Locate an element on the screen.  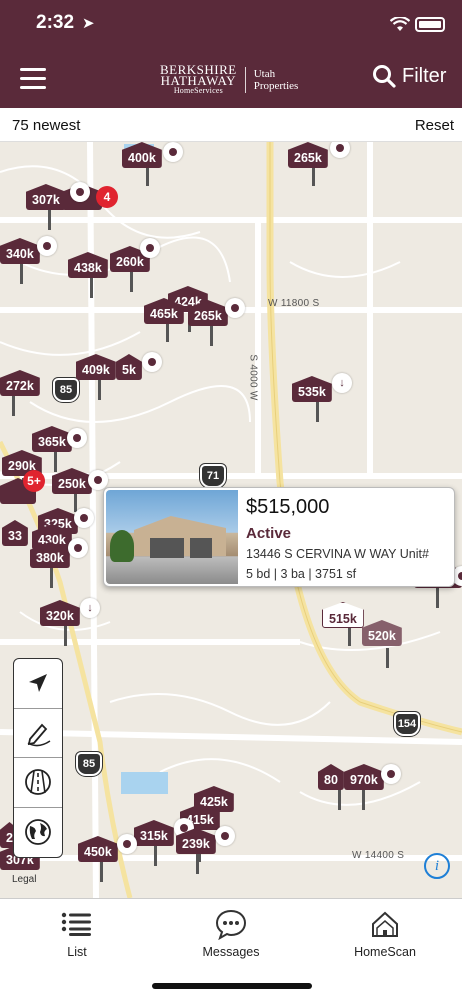
map-type-satellite-button is located at coordinates (38, 833).